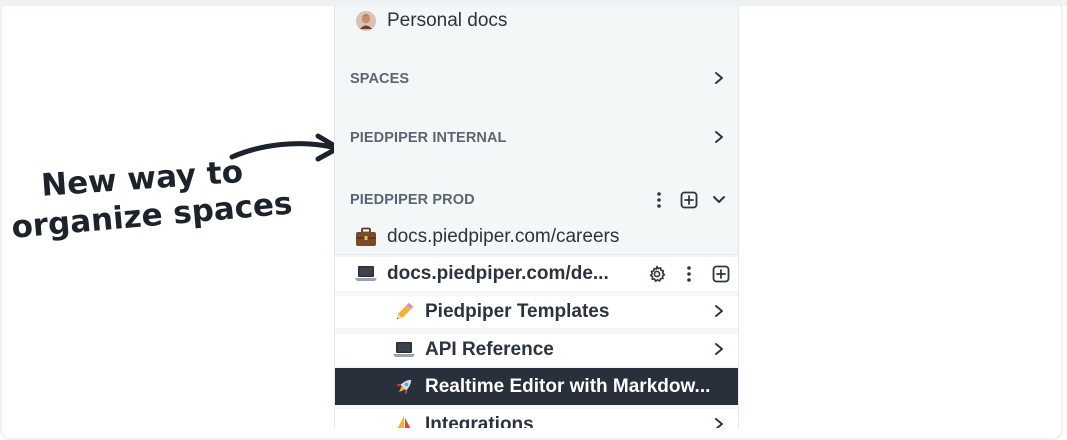  I want to click on page-api-reference-label: API Reference, so click(489, 349).